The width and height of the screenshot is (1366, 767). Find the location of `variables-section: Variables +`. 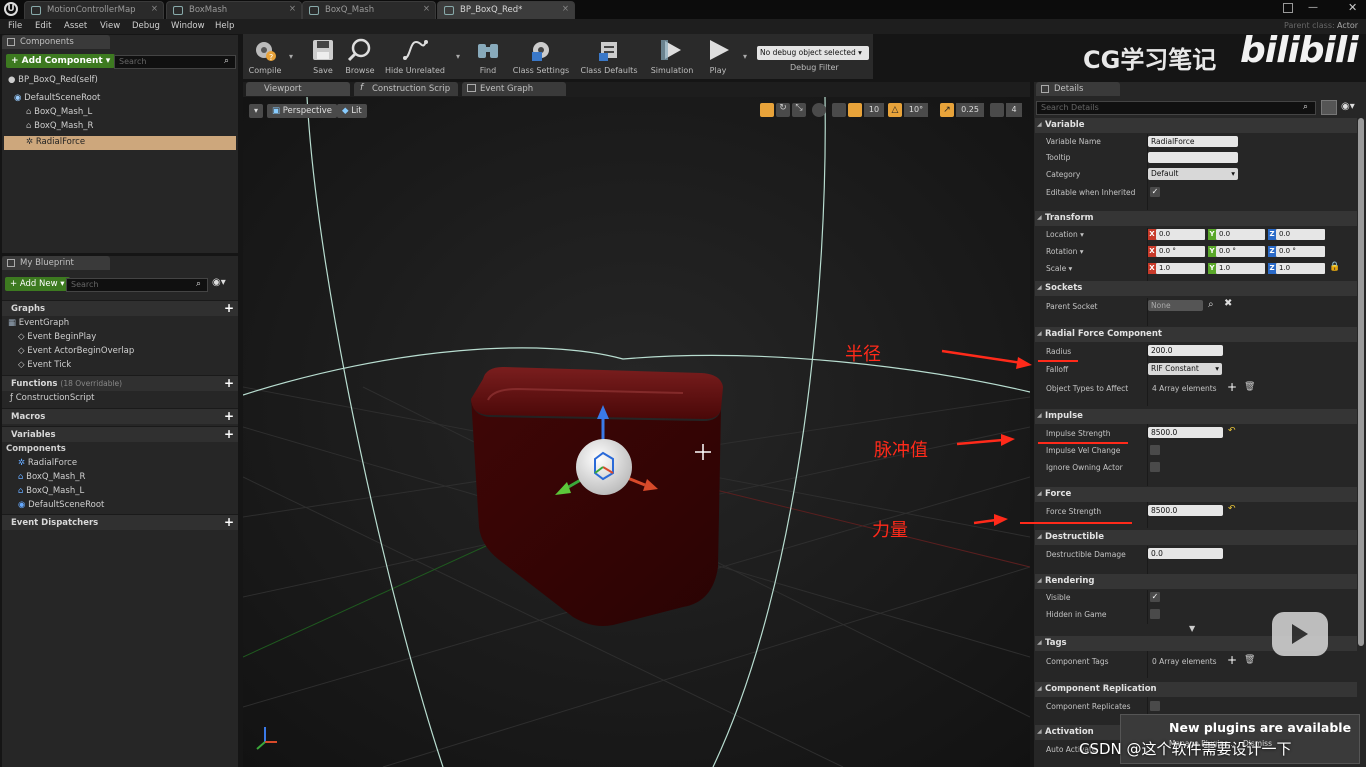

variables-section: Variables + is located at coordinates (120, 434).